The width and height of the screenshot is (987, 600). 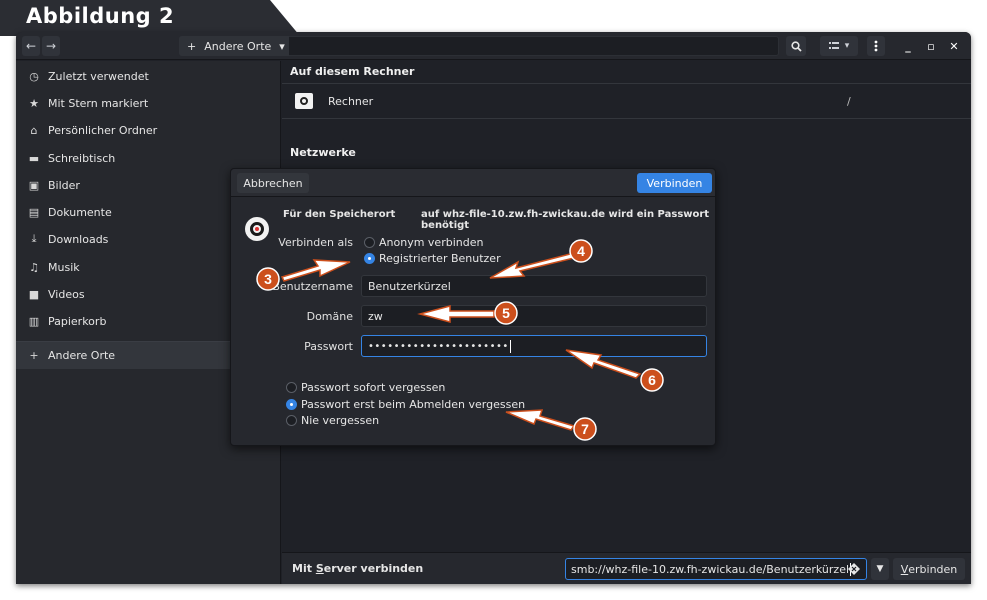 I want to click on domain-field: zw, so click(x=534, y=316).